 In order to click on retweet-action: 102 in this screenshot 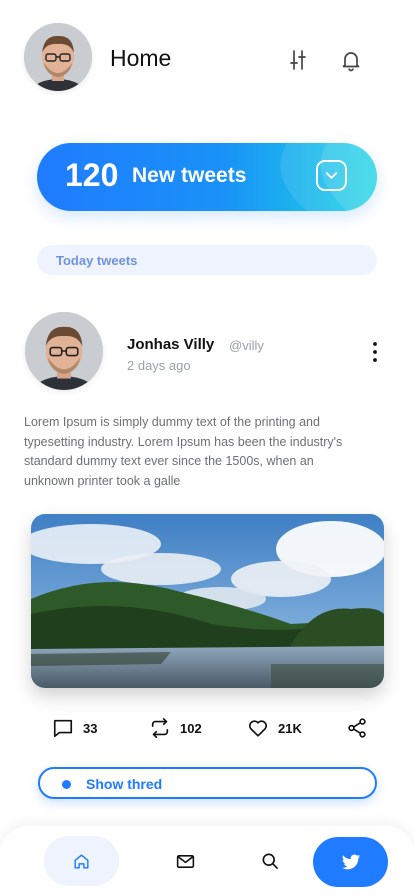, I will do `click(175, 728)`.